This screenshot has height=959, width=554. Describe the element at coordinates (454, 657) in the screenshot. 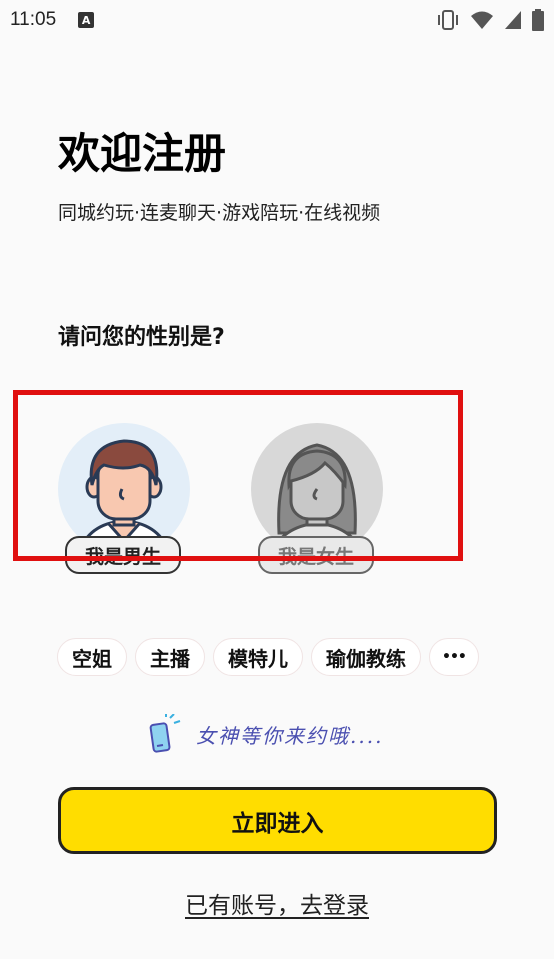

I see `more-tags-button: •••` at that location.